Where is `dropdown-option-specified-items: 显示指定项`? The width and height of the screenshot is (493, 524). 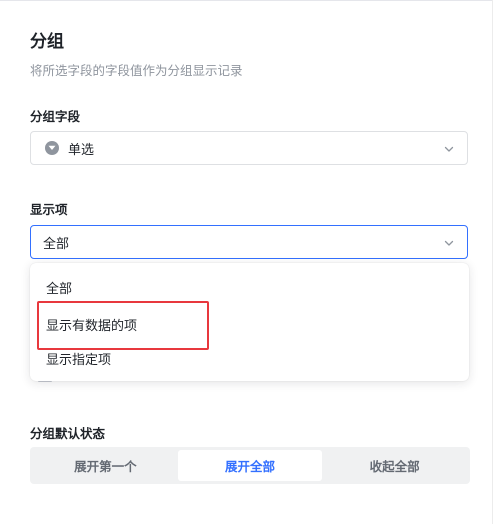
dropdown-option-specified-items: 显示指定项 is located at coordinates (78, 358).